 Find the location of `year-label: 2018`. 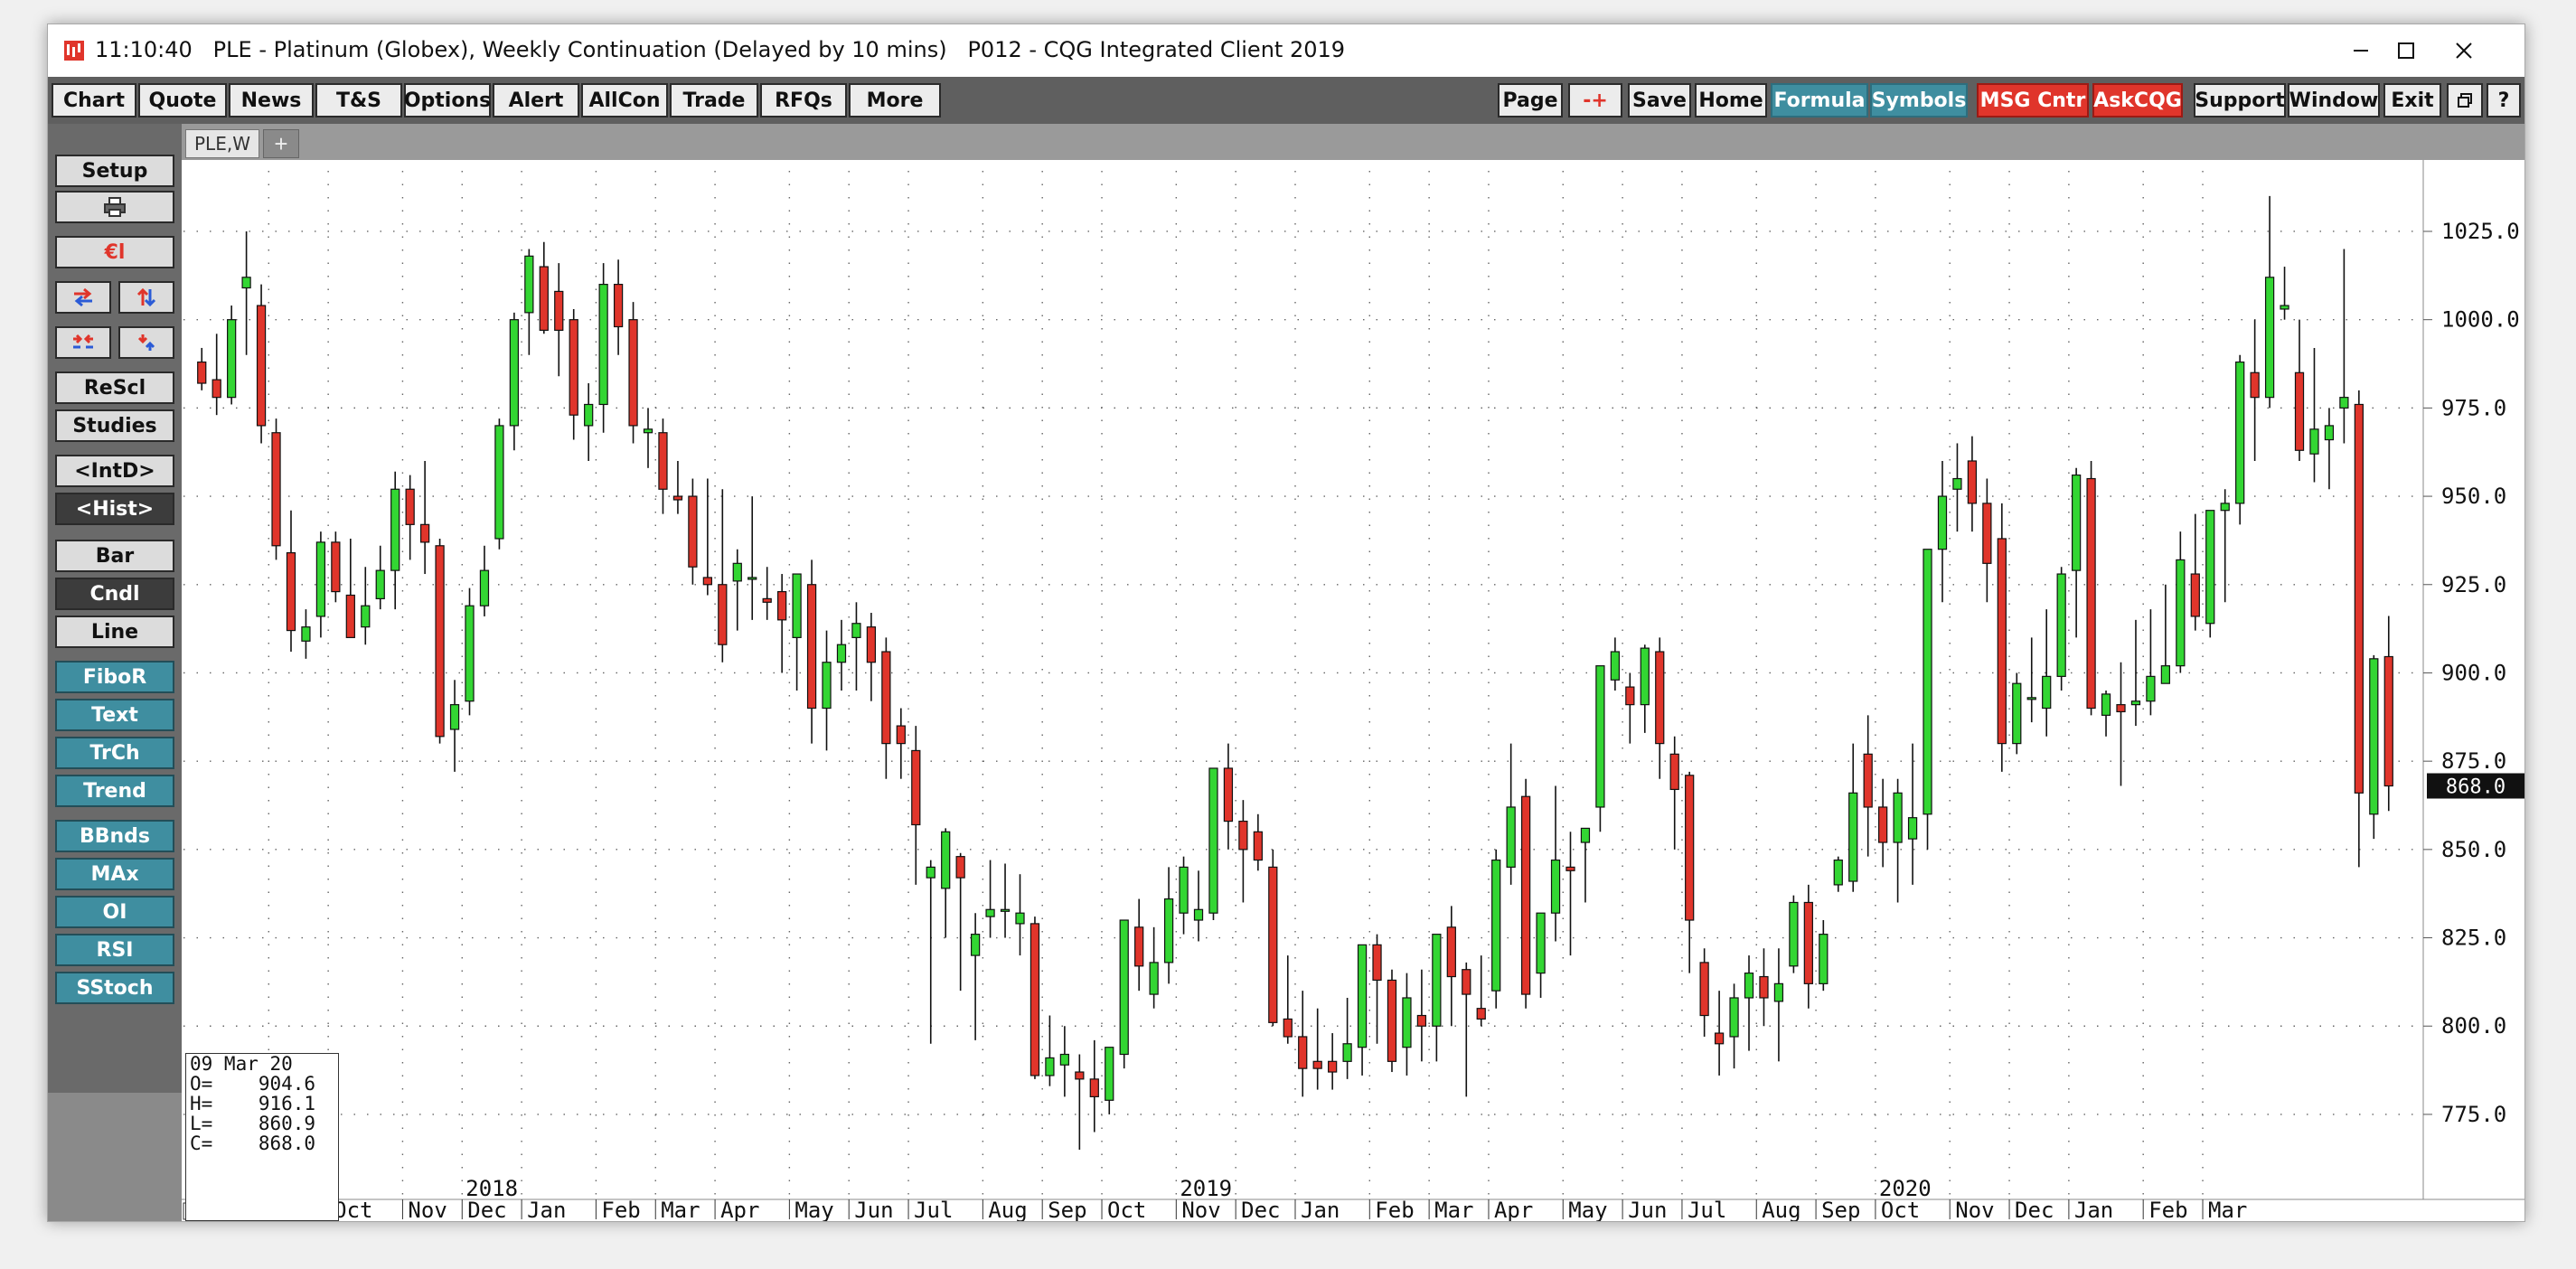

year-label: 2018 is located at coordinates (491, 1188).